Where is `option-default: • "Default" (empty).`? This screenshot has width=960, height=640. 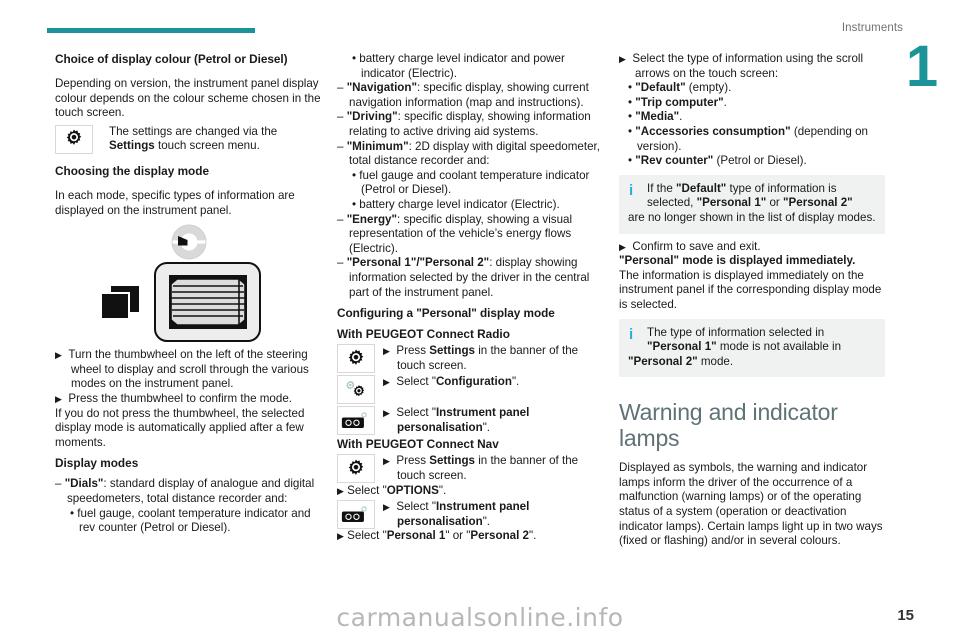
option-default: • "Default" (empty). is located at coordinates (680, 88).